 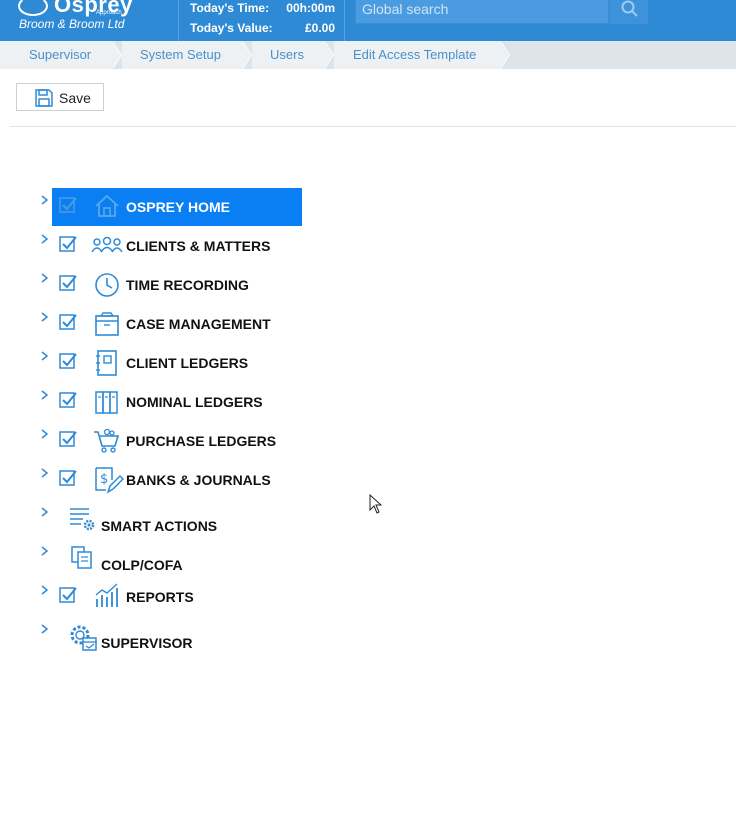 I want to click on header-divider, so click(x=178, y=20).